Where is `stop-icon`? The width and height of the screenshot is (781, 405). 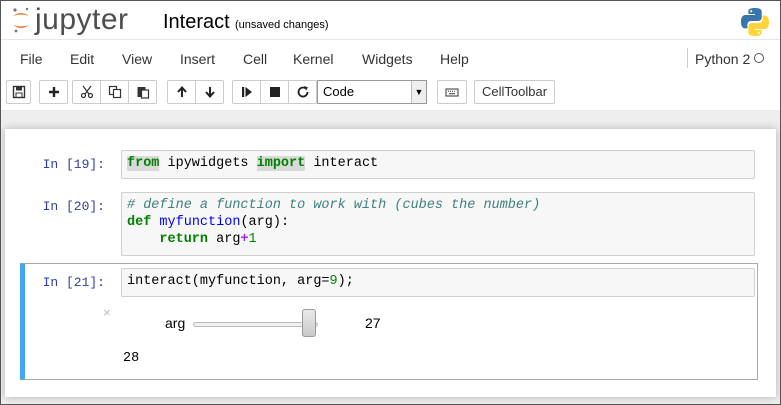 stop-icon is located at coordinates (274, 92).